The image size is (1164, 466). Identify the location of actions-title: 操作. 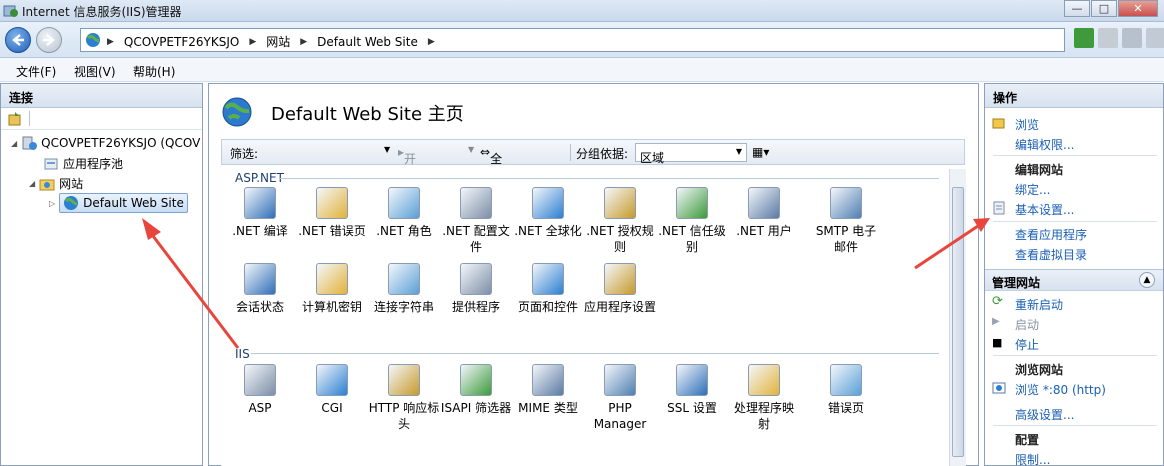
(1074, 96).